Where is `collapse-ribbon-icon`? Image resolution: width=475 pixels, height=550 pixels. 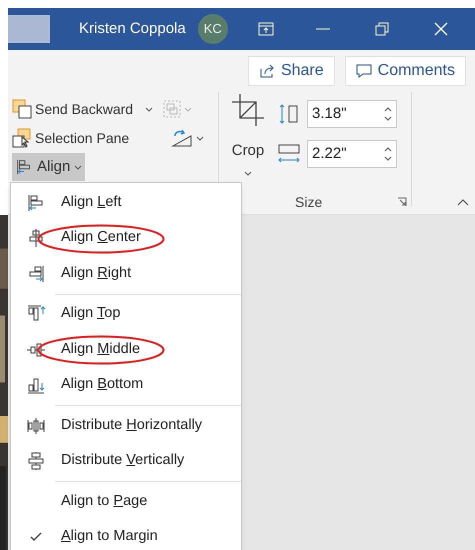 collapse-ribbon-icon is located at coordinates (463, 202).